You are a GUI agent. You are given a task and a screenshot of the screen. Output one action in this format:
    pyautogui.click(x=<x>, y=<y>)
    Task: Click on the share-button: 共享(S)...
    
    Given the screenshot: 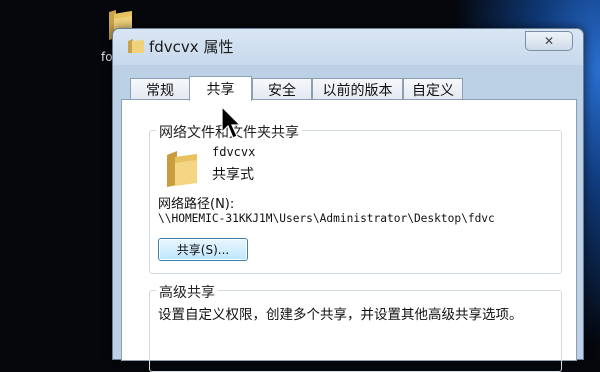 What is the action you would take?
    pyautogui.click(x=203, y=249)
    